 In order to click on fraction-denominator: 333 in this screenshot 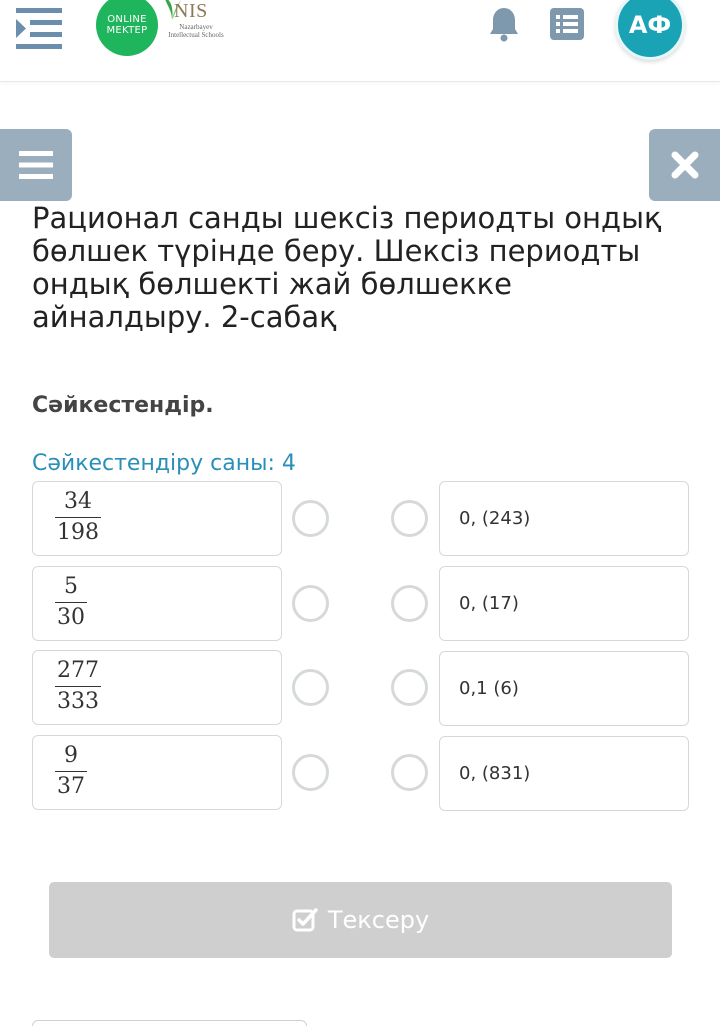, I will do `click(78, 701)`.